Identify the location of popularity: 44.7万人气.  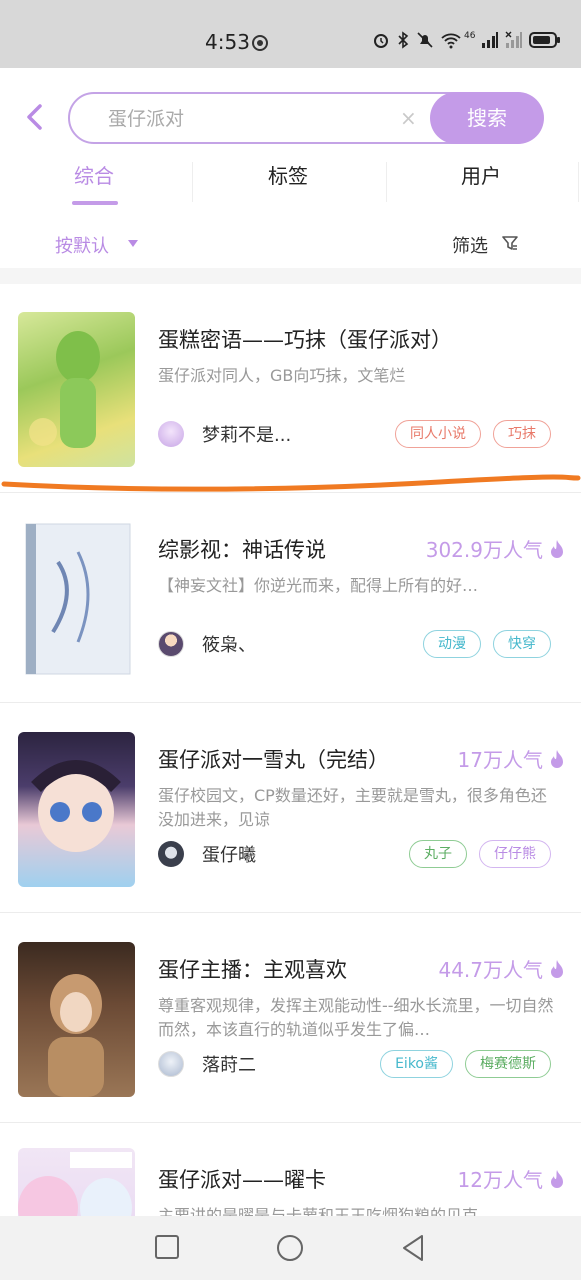
(501, 968).